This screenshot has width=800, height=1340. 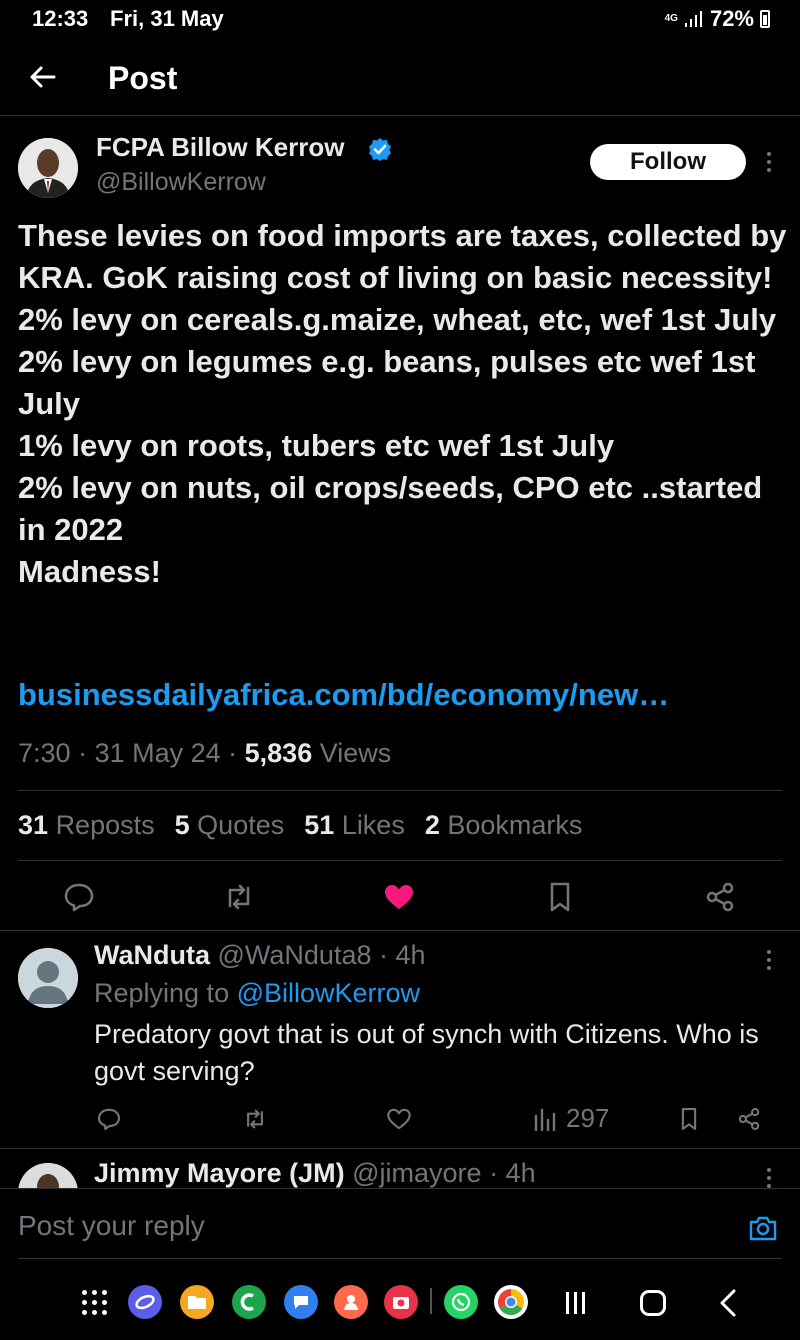 I want to click on phone-app-icon, so click(x=249, y=1302).